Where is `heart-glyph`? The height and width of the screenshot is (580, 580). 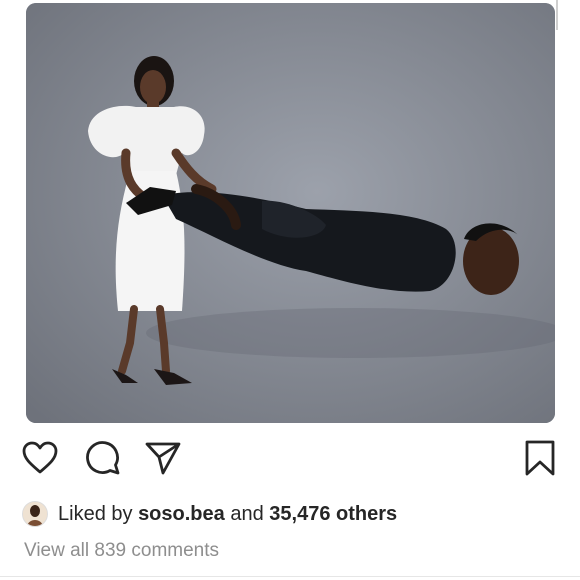 heart-glyph is located at coordinates (40, 457).